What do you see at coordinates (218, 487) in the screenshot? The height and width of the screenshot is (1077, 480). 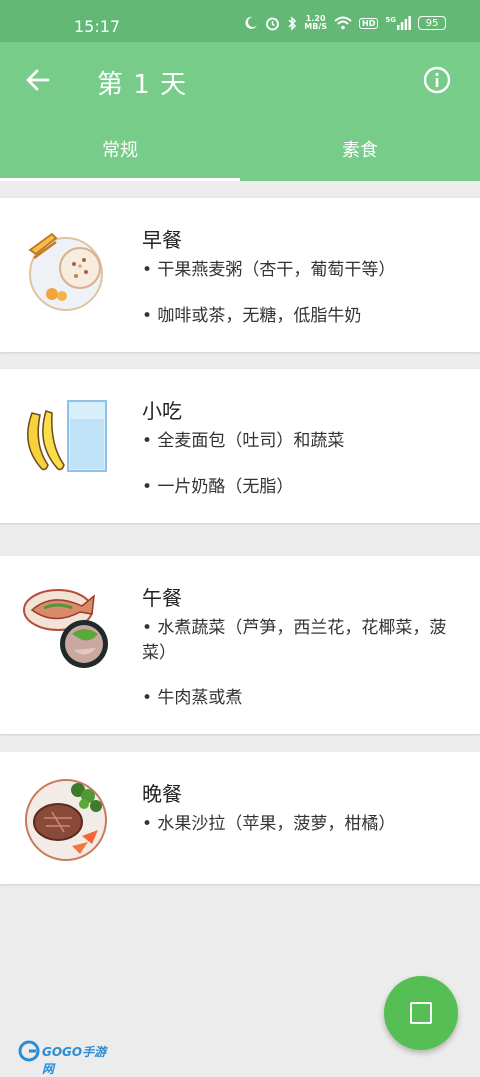 I see `meal-item: • 一片奶酪（无脂）` at bounding box center [218, 487].